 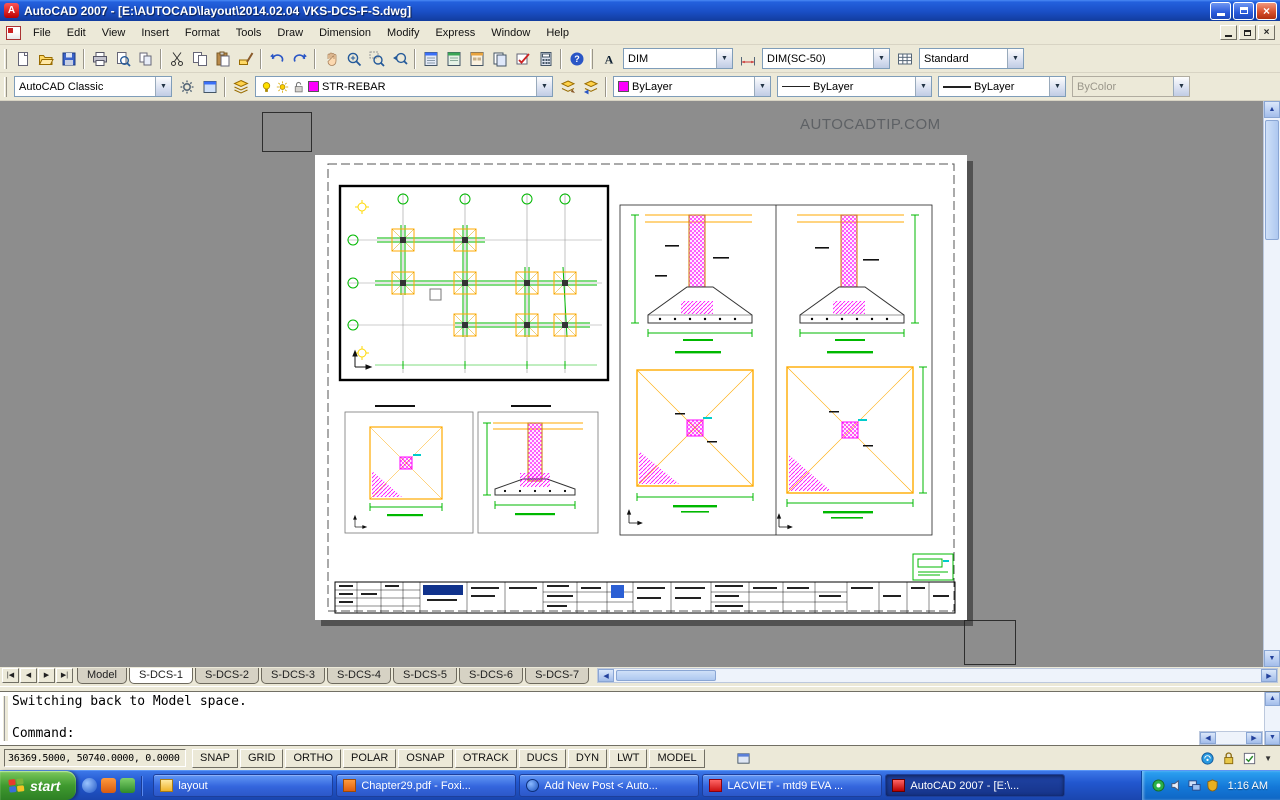 I want to click on copy-icon, so click(x=199, y=58).